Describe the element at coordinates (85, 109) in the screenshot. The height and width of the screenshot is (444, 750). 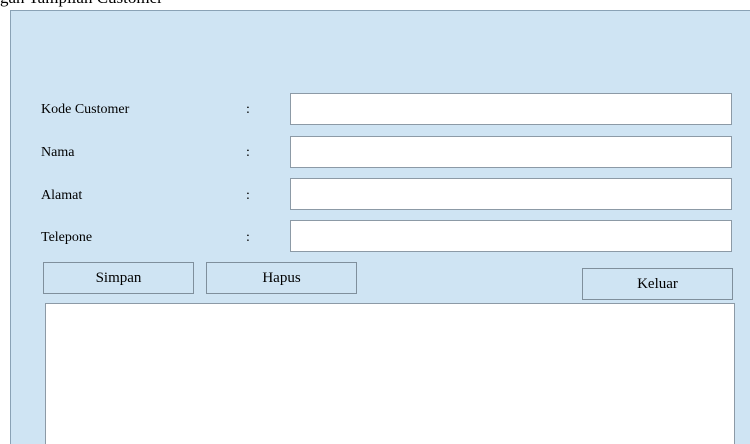
I see `kode-customer-label: Kode Customer` at that location.